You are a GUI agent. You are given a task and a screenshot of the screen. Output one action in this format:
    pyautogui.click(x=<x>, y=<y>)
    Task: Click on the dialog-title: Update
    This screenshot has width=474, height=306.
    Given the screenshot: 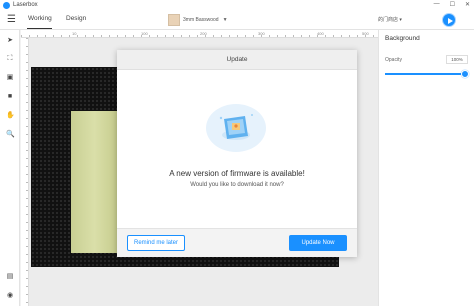 What is the action you would take?
    pyautogui.click(x=237, y=60)
    